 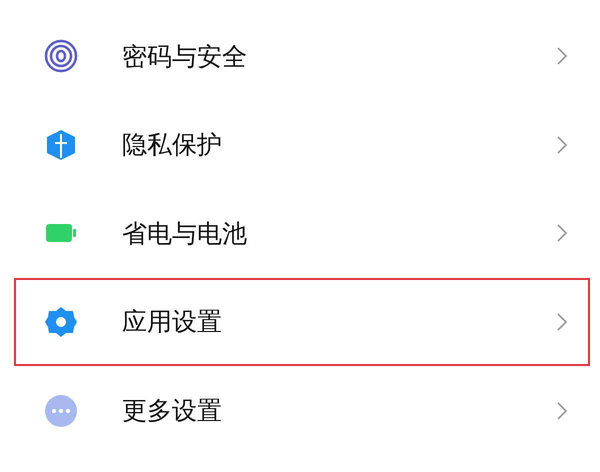 What do you see at coordinates (185, 56) in the screenshot?
I see `row-label: 密码与安全` at bounding box center [185, 56].